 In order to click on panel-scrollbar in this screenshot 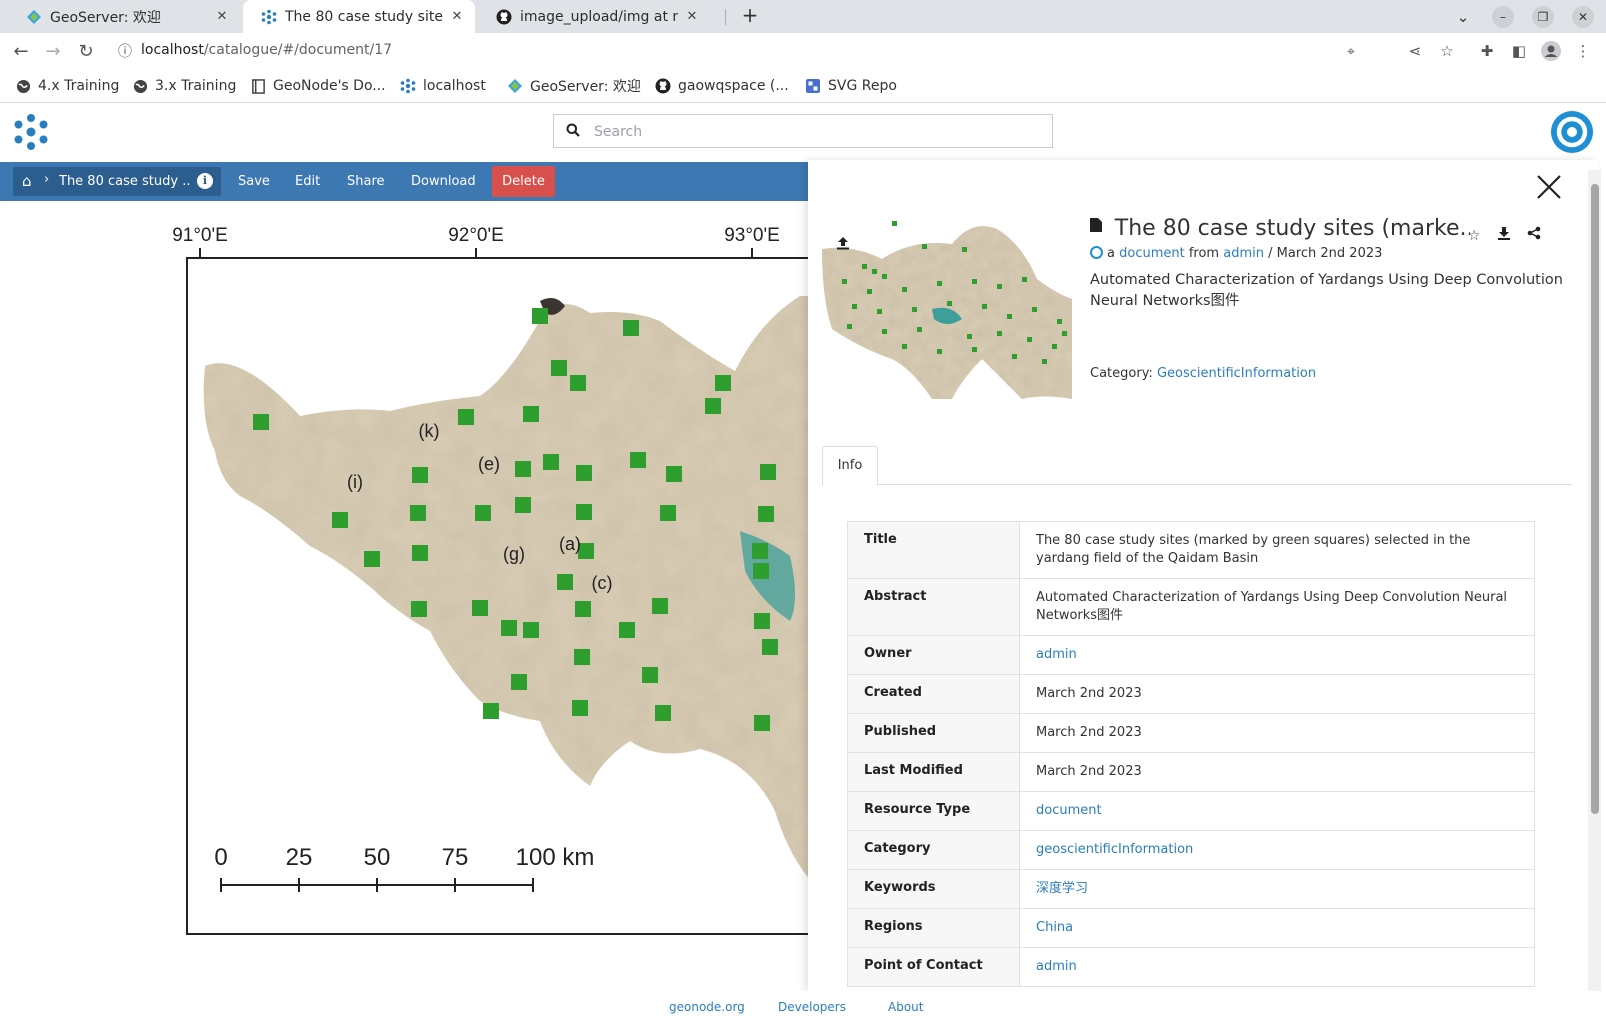, I will do `click(1594, 580)`.